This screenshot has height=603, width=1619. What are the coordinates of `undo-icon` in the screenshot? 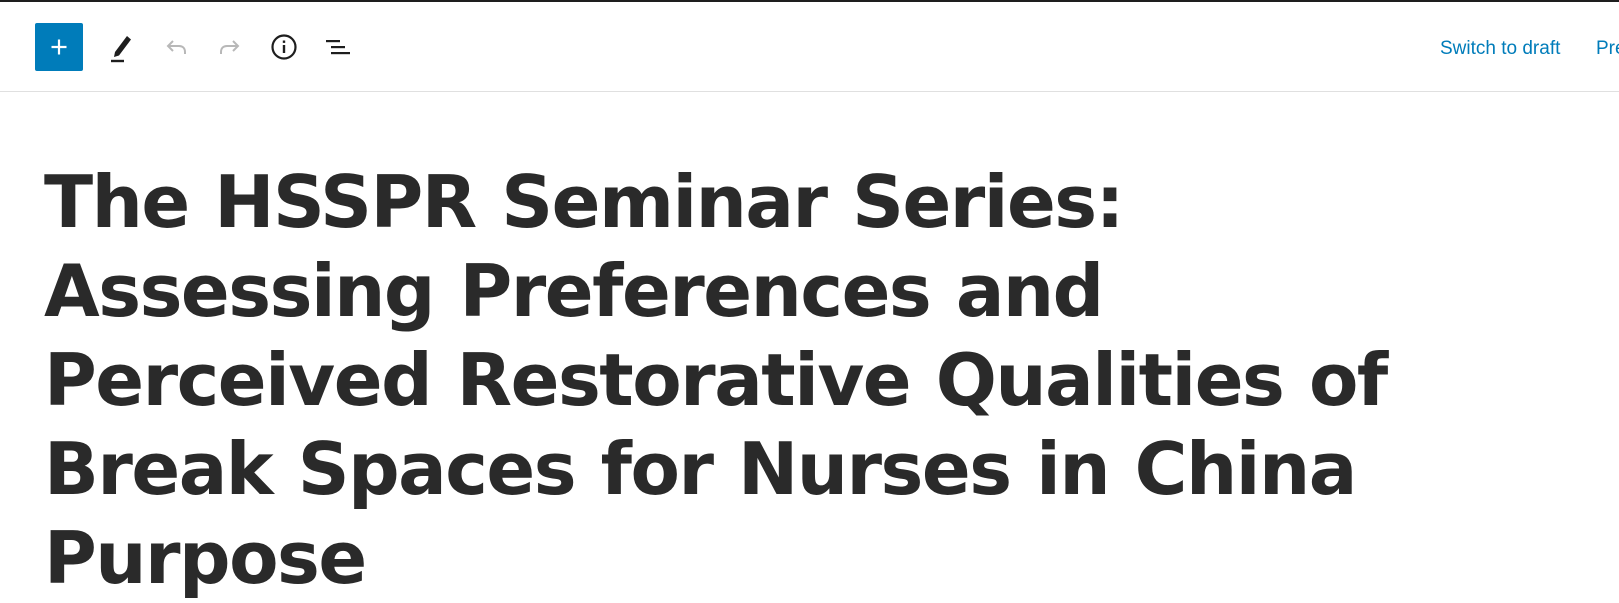 It's located at (176, 47).